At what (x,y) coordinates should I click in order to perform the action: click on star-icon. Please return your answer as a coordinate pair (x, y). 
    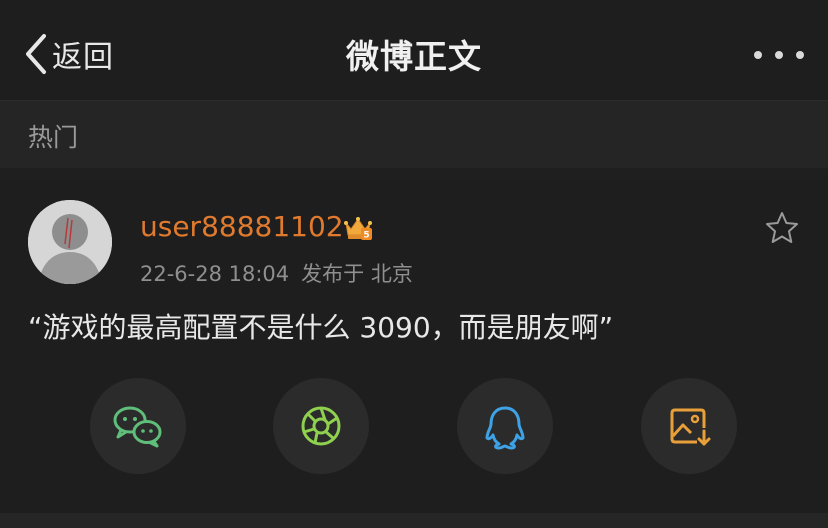
    Looking at the image, I should click on (782, 228).